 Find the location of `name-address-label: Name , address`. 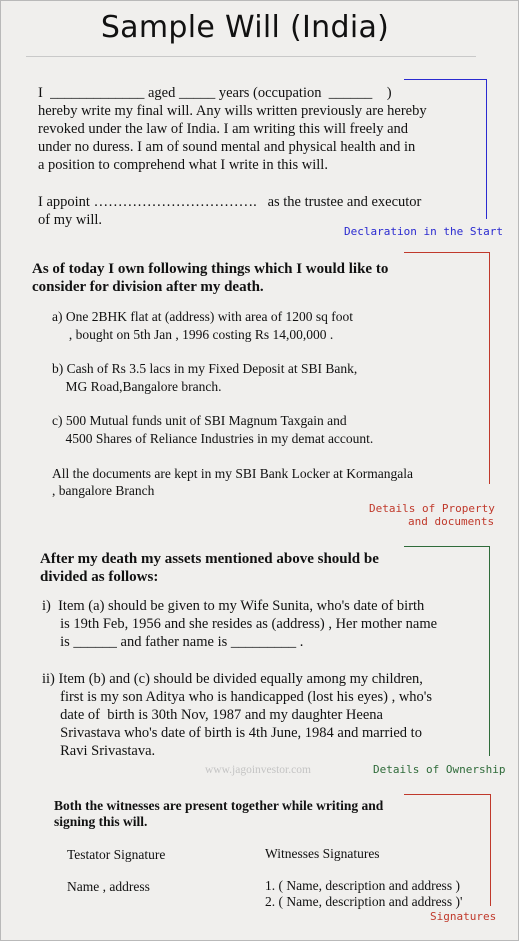

name-address-label: Name , address is located at coordinates (108, 886).